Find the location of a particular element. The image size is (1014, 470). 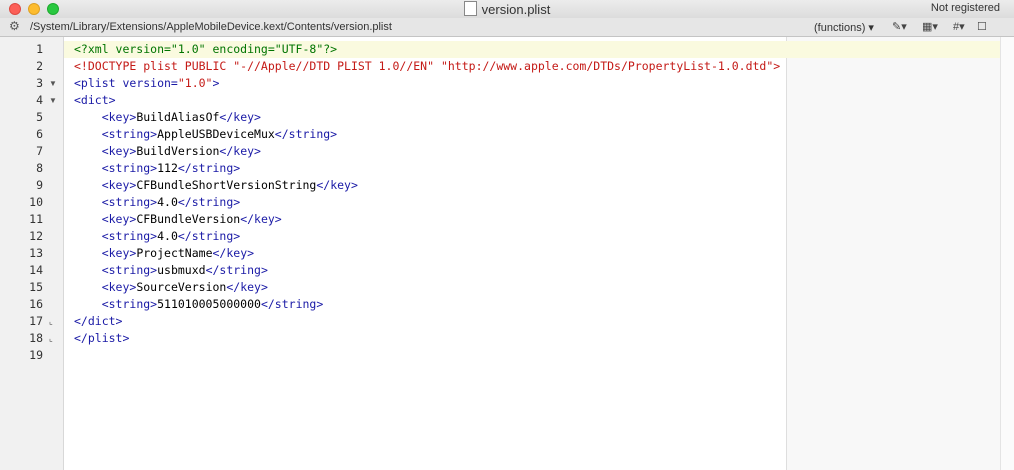

line-number: 4 is located at coordinates (39, 100).